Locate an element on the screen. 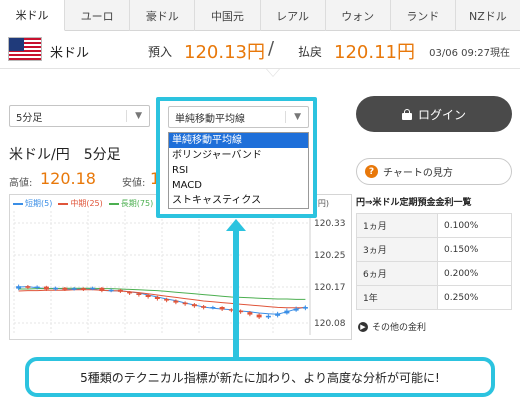  legend-item-short: 短期(5) is located at coordinates (32, 203).